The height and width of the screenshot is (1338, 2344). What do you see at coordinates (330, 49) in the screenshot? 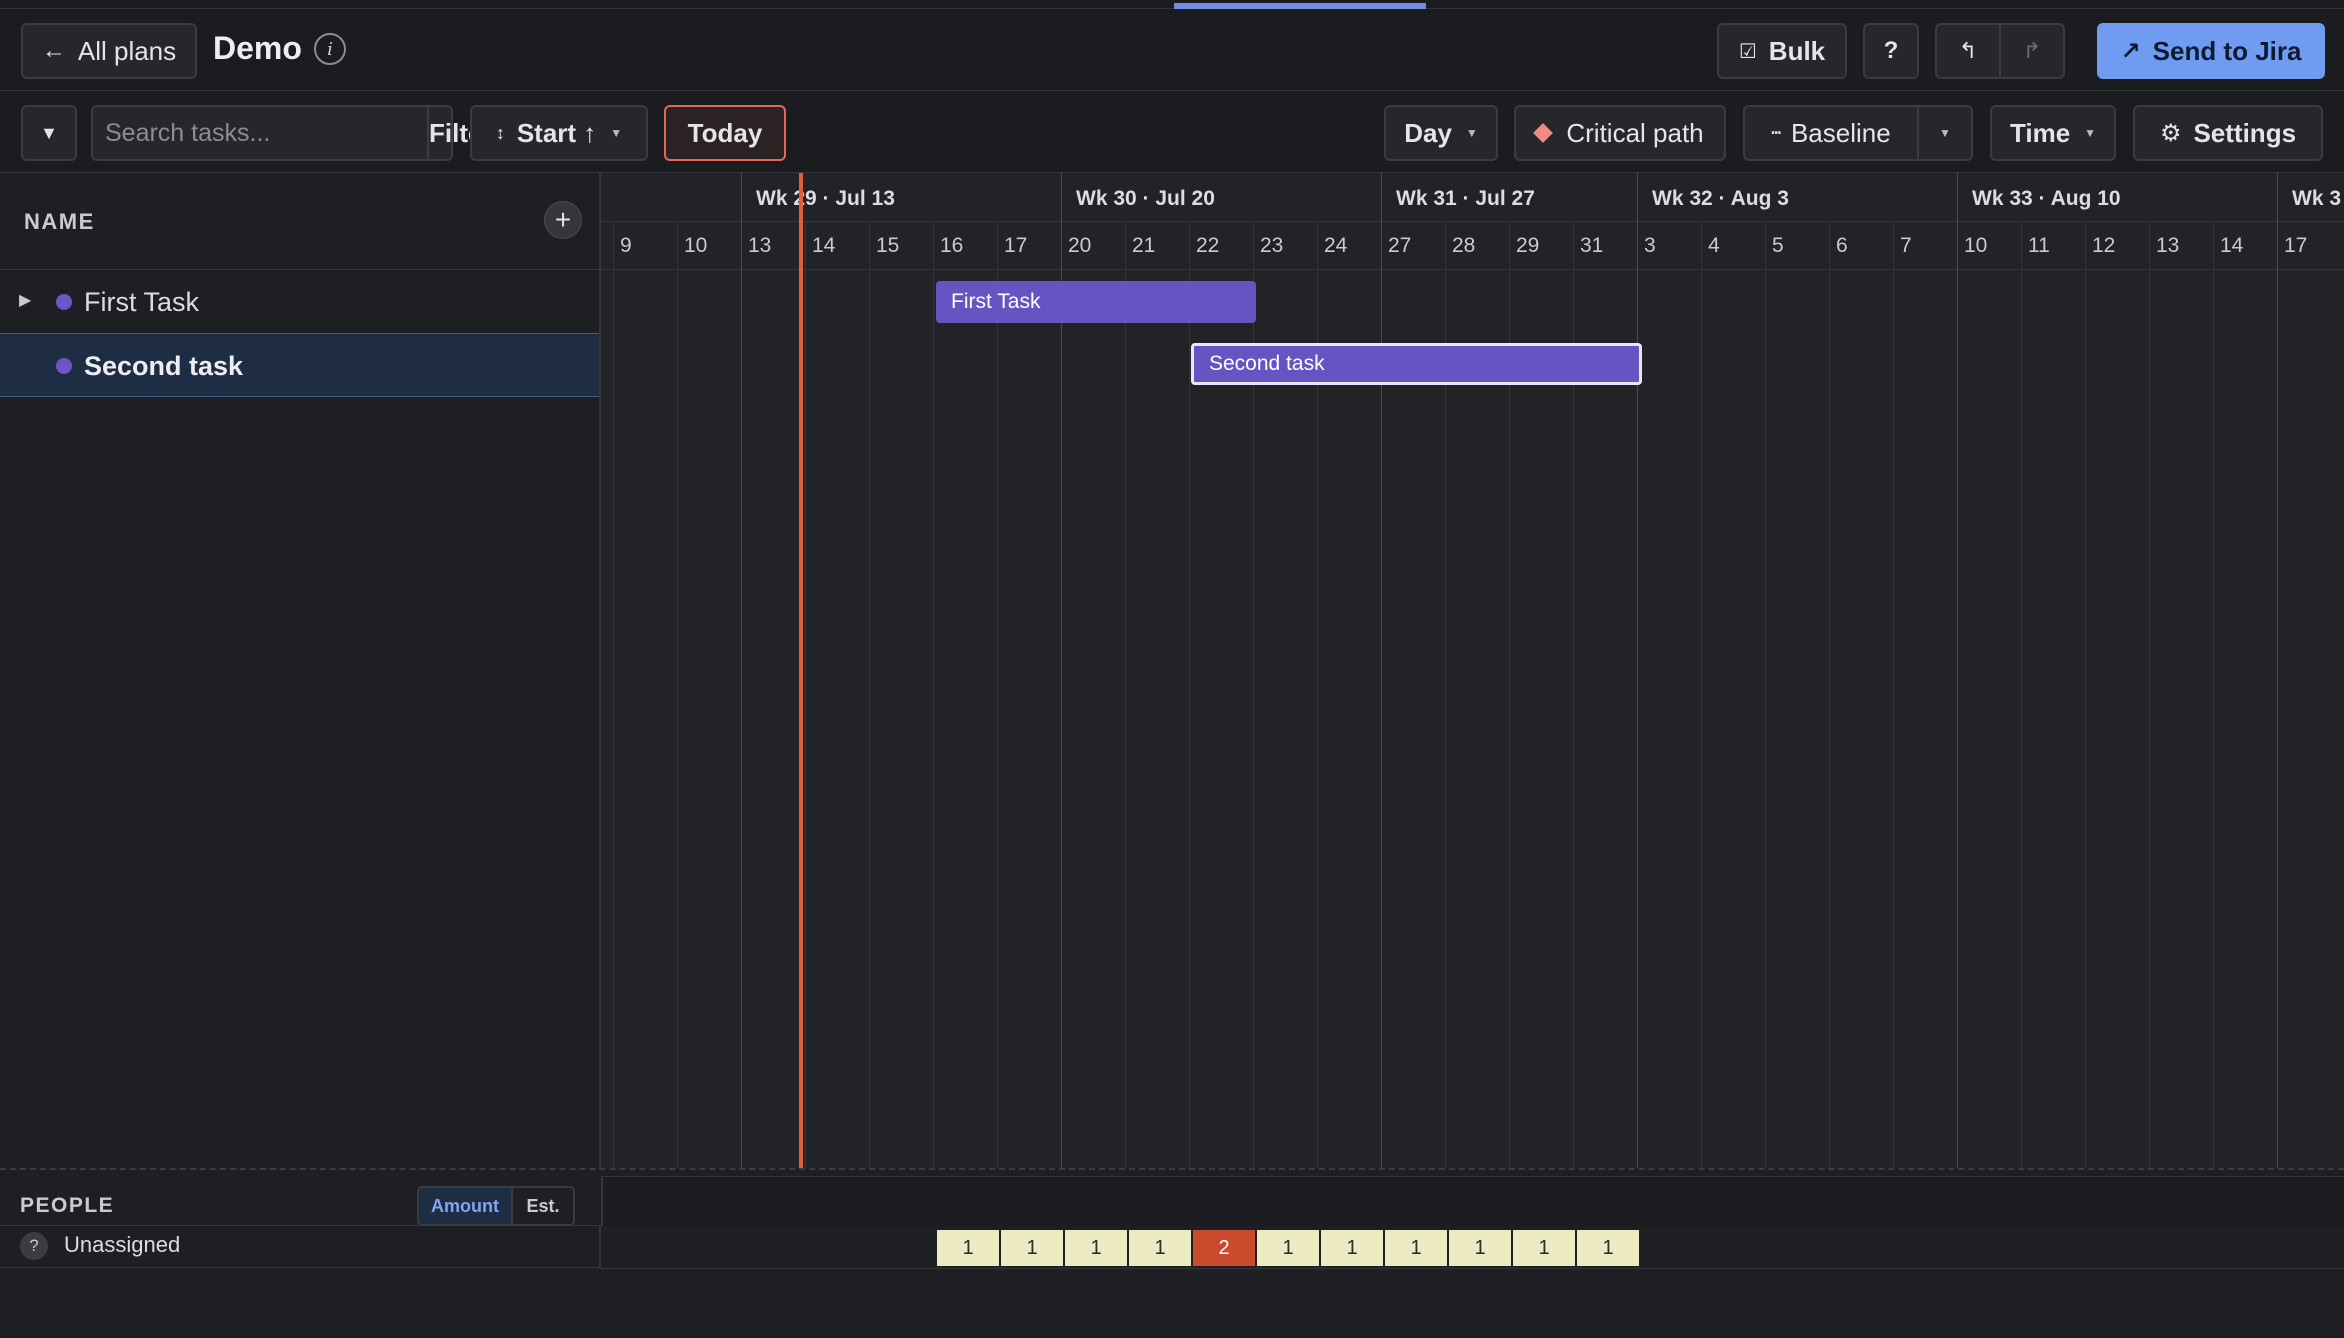
I see `info-icon: i` at bounding box center [330, 49].